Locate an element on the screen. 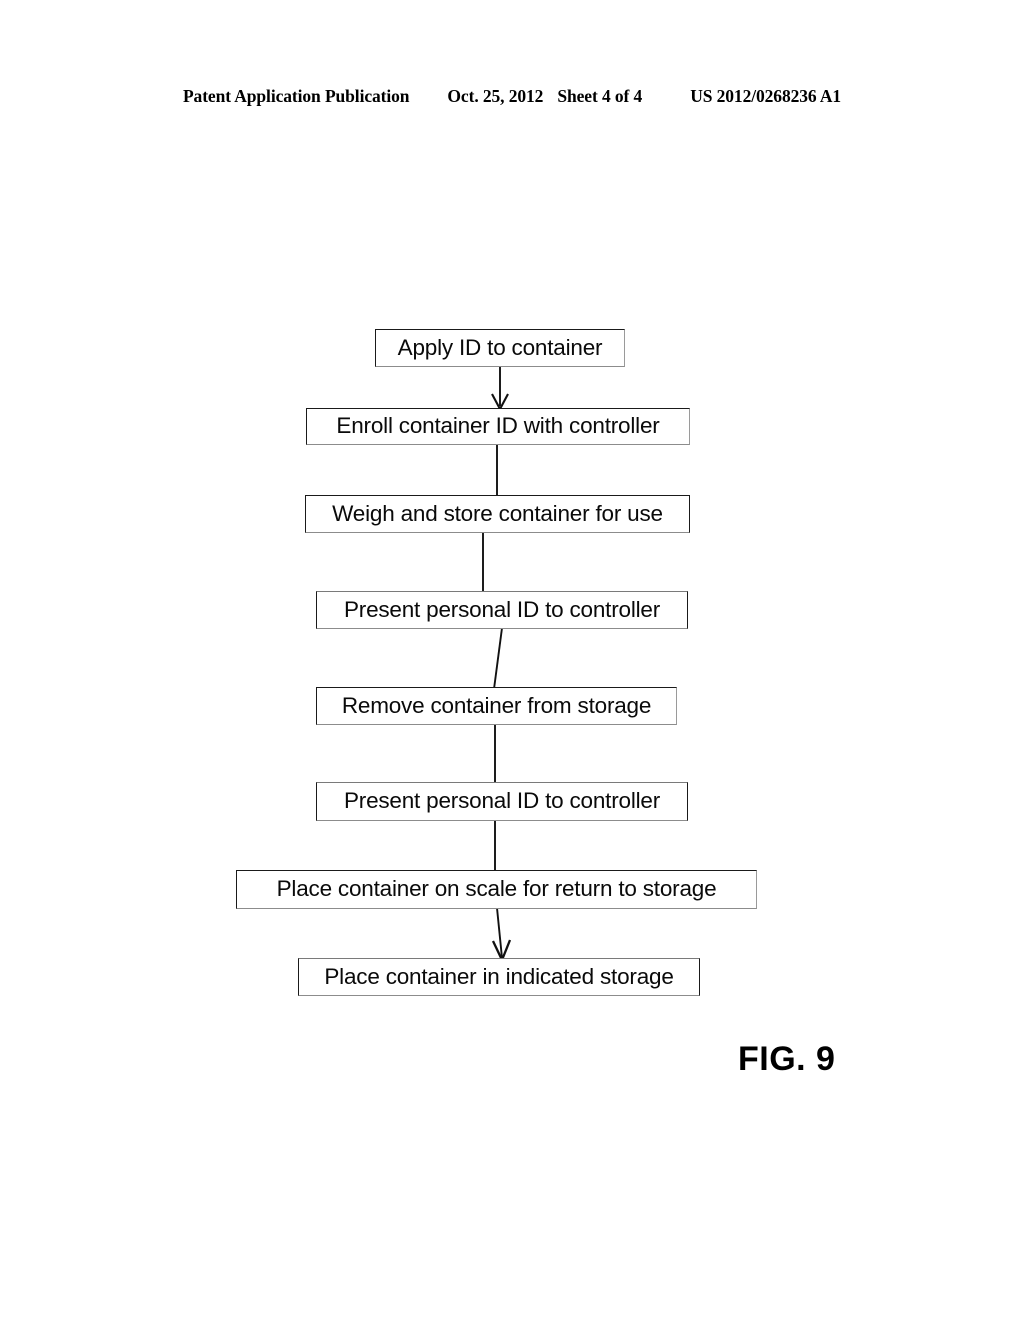 This screenshot has width=1024, height=1320. flow-step-1-label: Apply ID to container is located at coordinates (500, 347).